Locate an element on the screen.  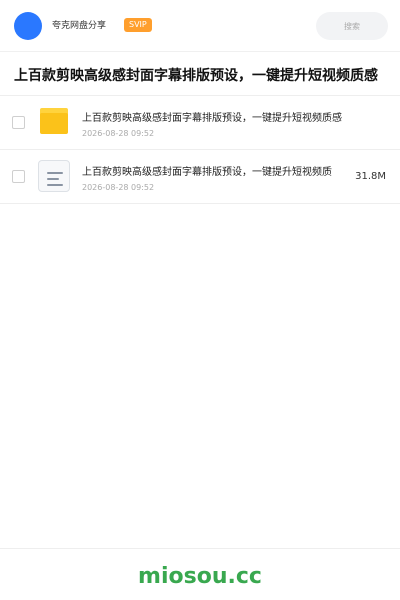
file-name: 上百款剪映高级感封面字幕排版预设，一键提升短视频质 is located at coordinates (207, 172).